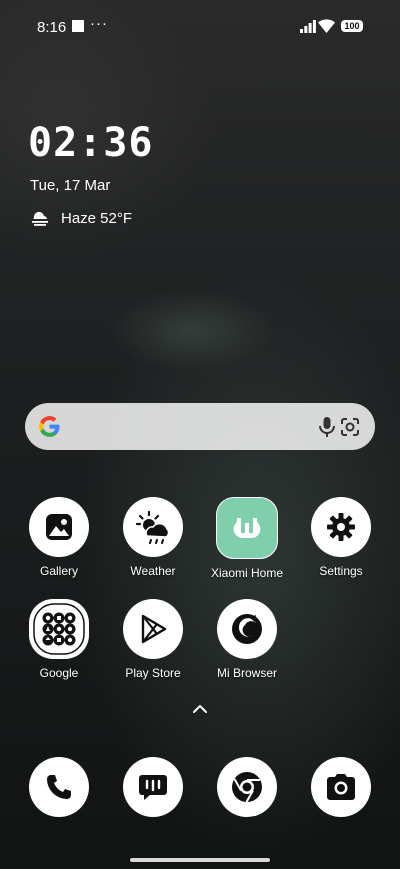  Describe the element at coordinates (59, 629) in the screenshot. I see `google-folder-icon` at that location.